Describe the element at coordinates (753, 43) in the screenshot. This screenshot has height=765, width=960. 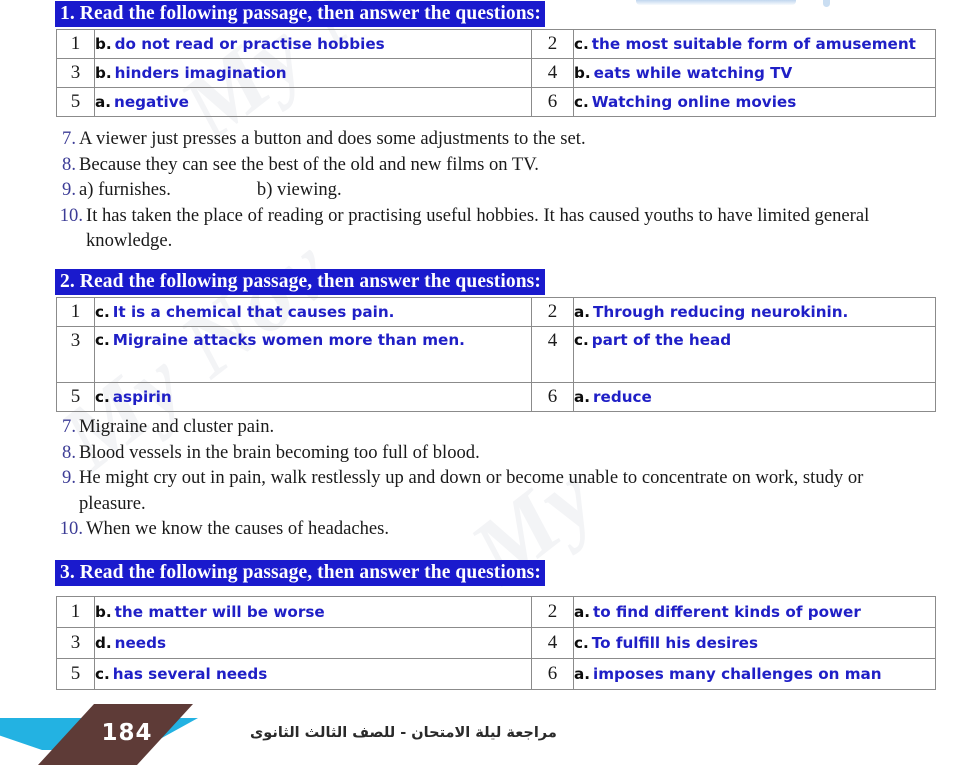
I see `answer-text: the most suitable form of amusement` at that location.